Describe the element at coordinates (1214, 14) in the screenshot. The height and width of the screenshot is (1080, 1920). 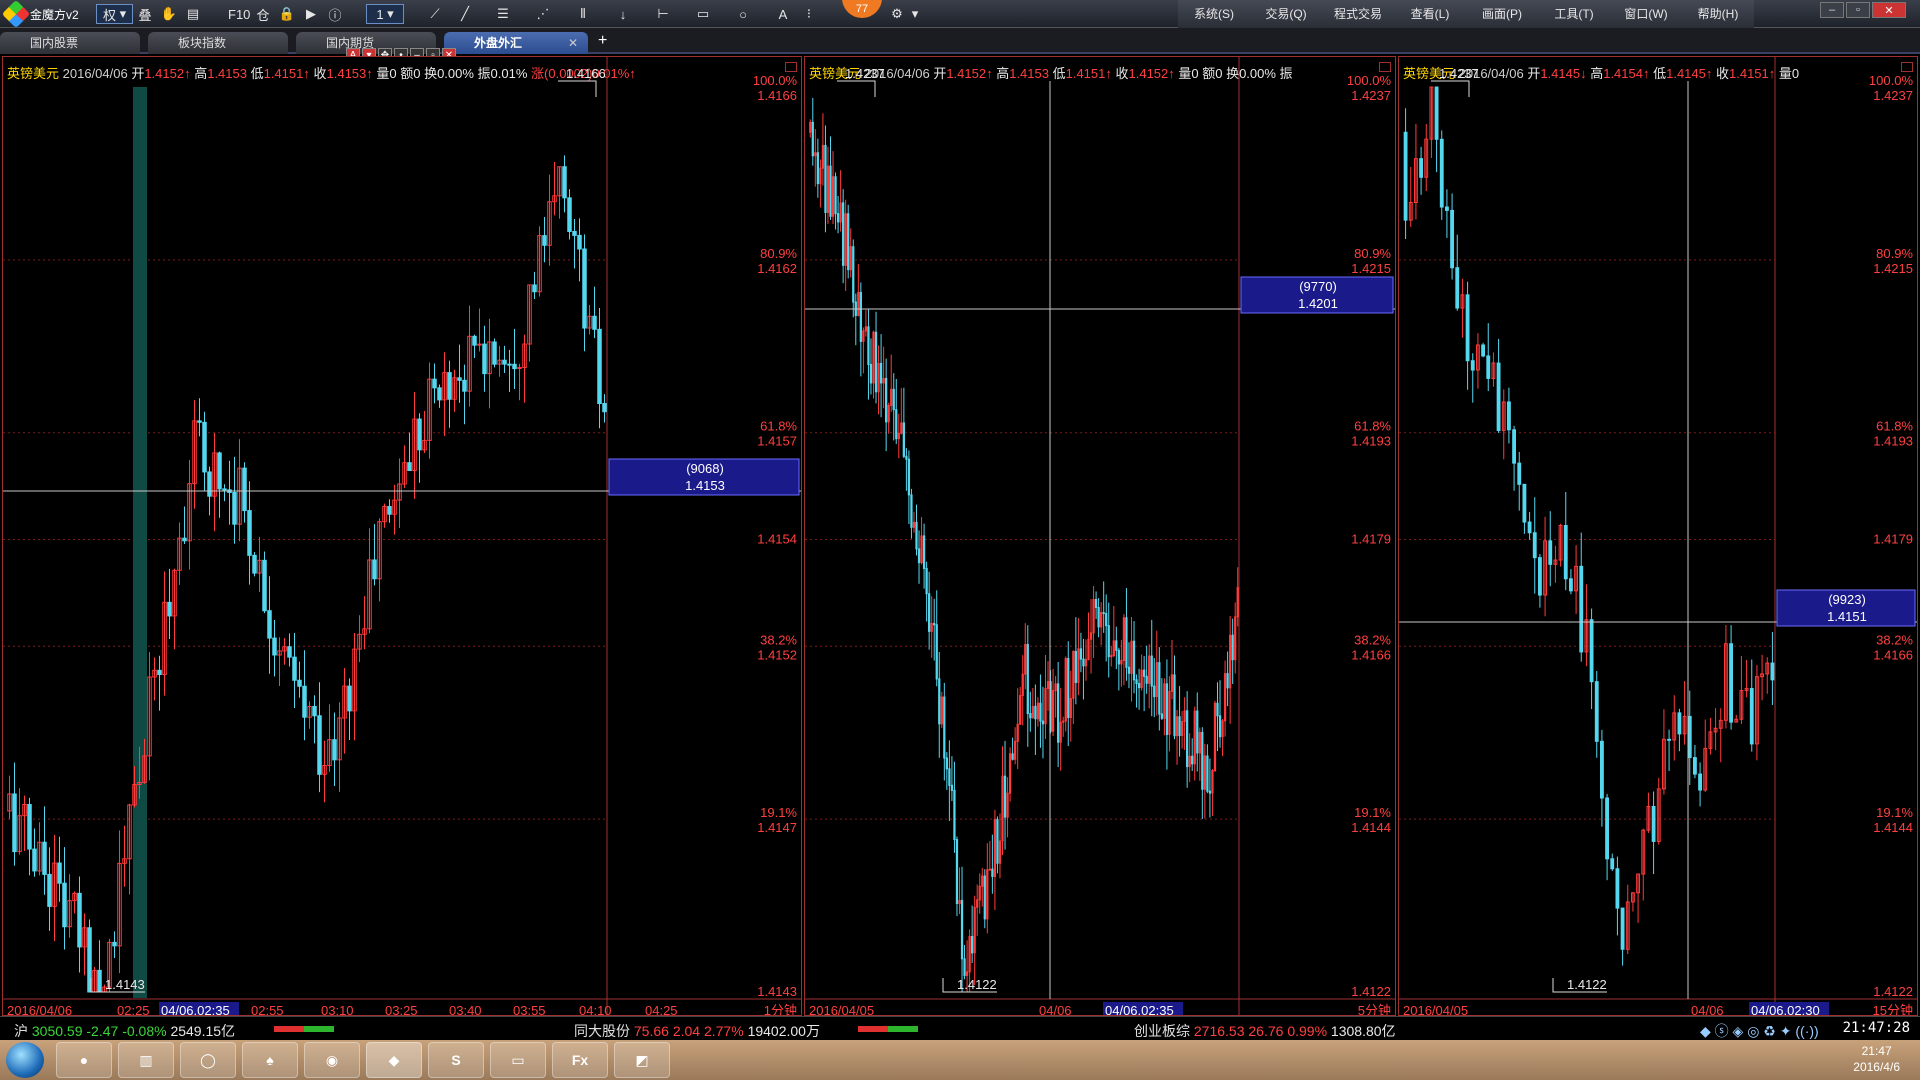
I see `menu-system: 系统(S)` at that location.